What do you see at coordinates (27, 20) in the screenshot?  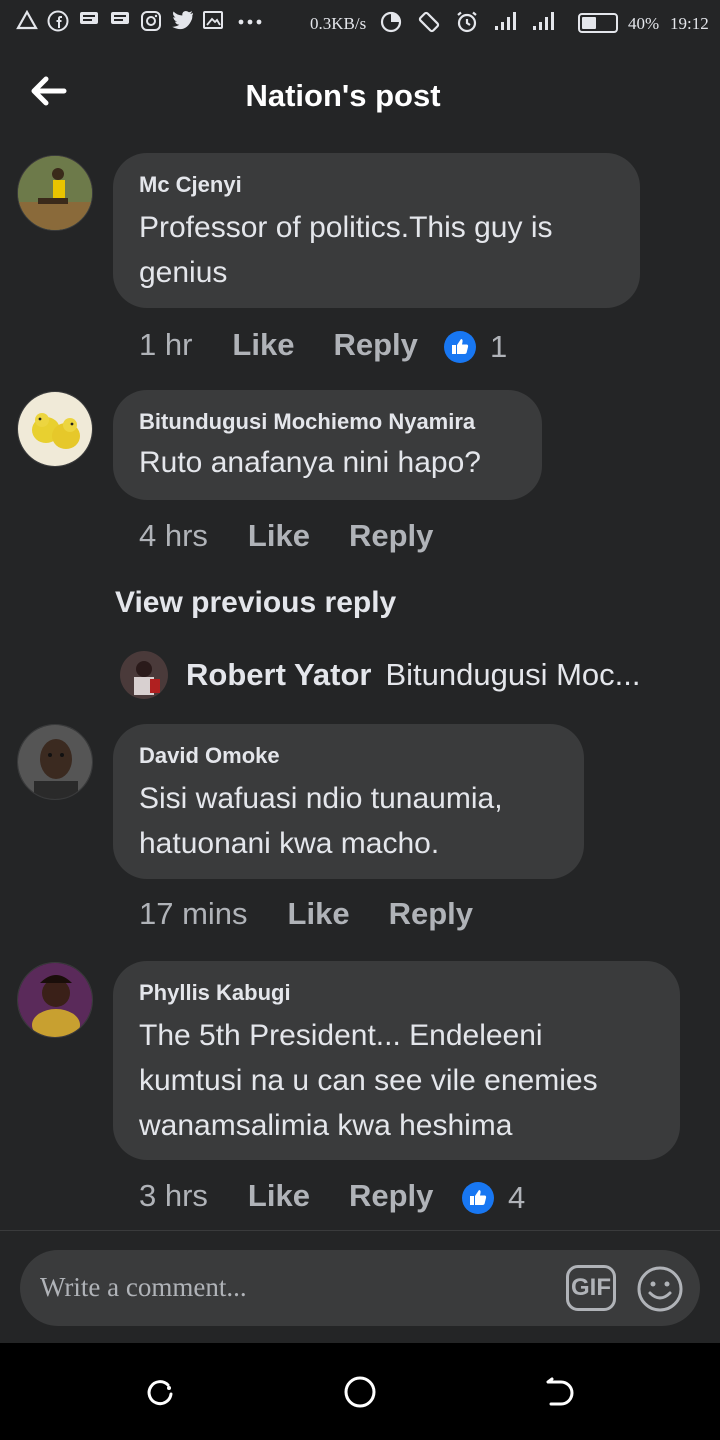 I see `alert-triangle-icon` at bounding box center [27, 20].